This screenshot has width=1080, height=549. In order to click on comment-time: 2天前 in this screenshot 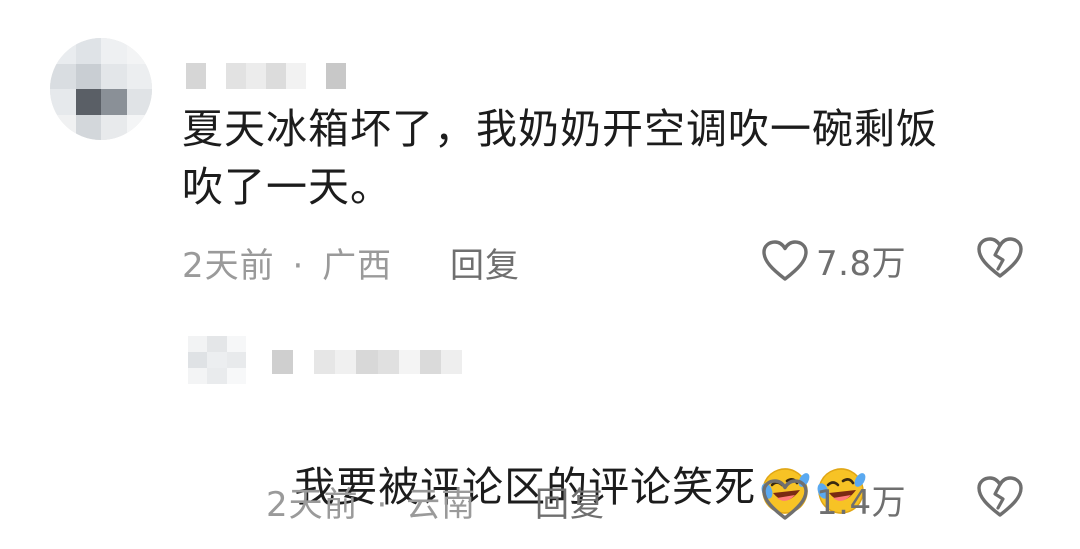, I will do `click(228, 266)`.